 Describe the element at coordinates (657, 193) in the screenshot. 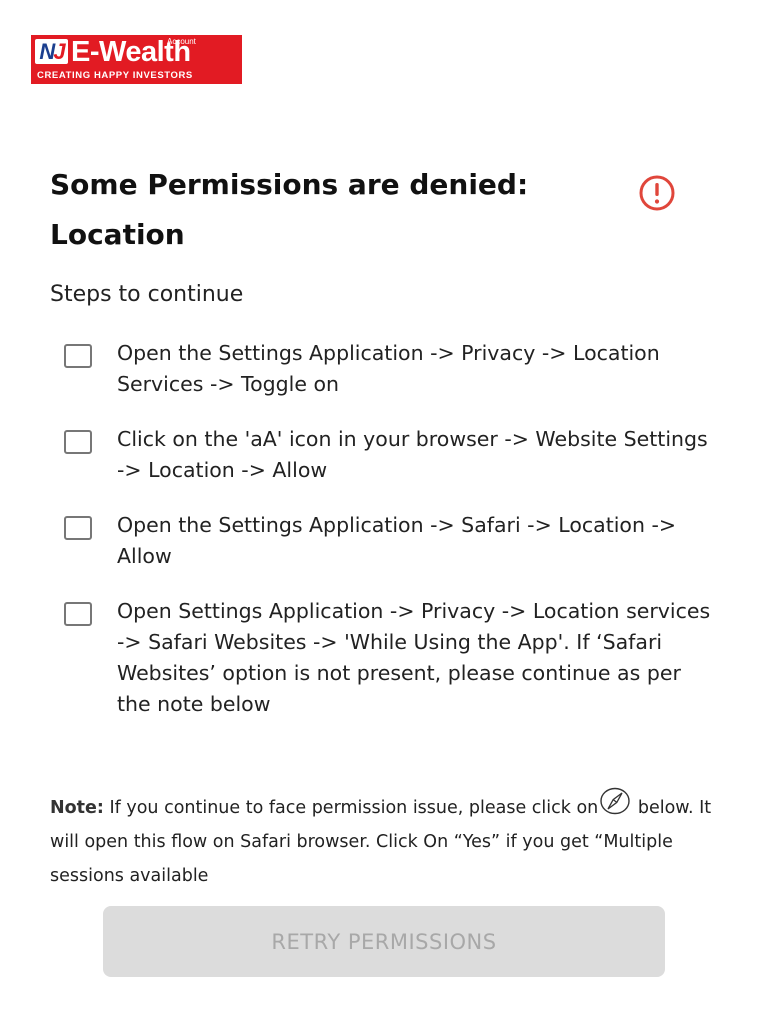

I see `alert-circle-icon` at that location.